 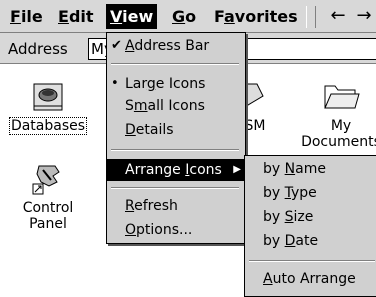 I want to click on menu-favorites-mnemonic: a, so click(x=229, y=16).